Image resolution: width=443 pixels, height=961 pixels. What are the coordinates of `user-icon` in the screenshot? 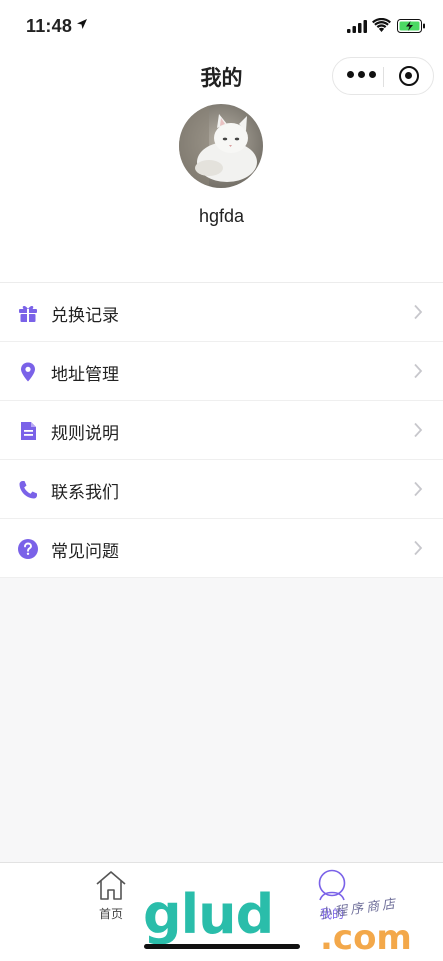 It's located at (332, 885).